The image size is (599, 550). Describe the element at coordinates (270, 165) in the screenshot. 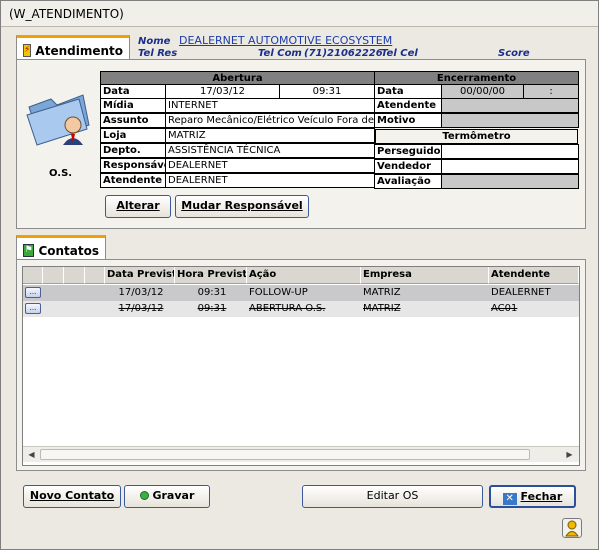

I see `responsavel-field: DEALERNET` at that location.